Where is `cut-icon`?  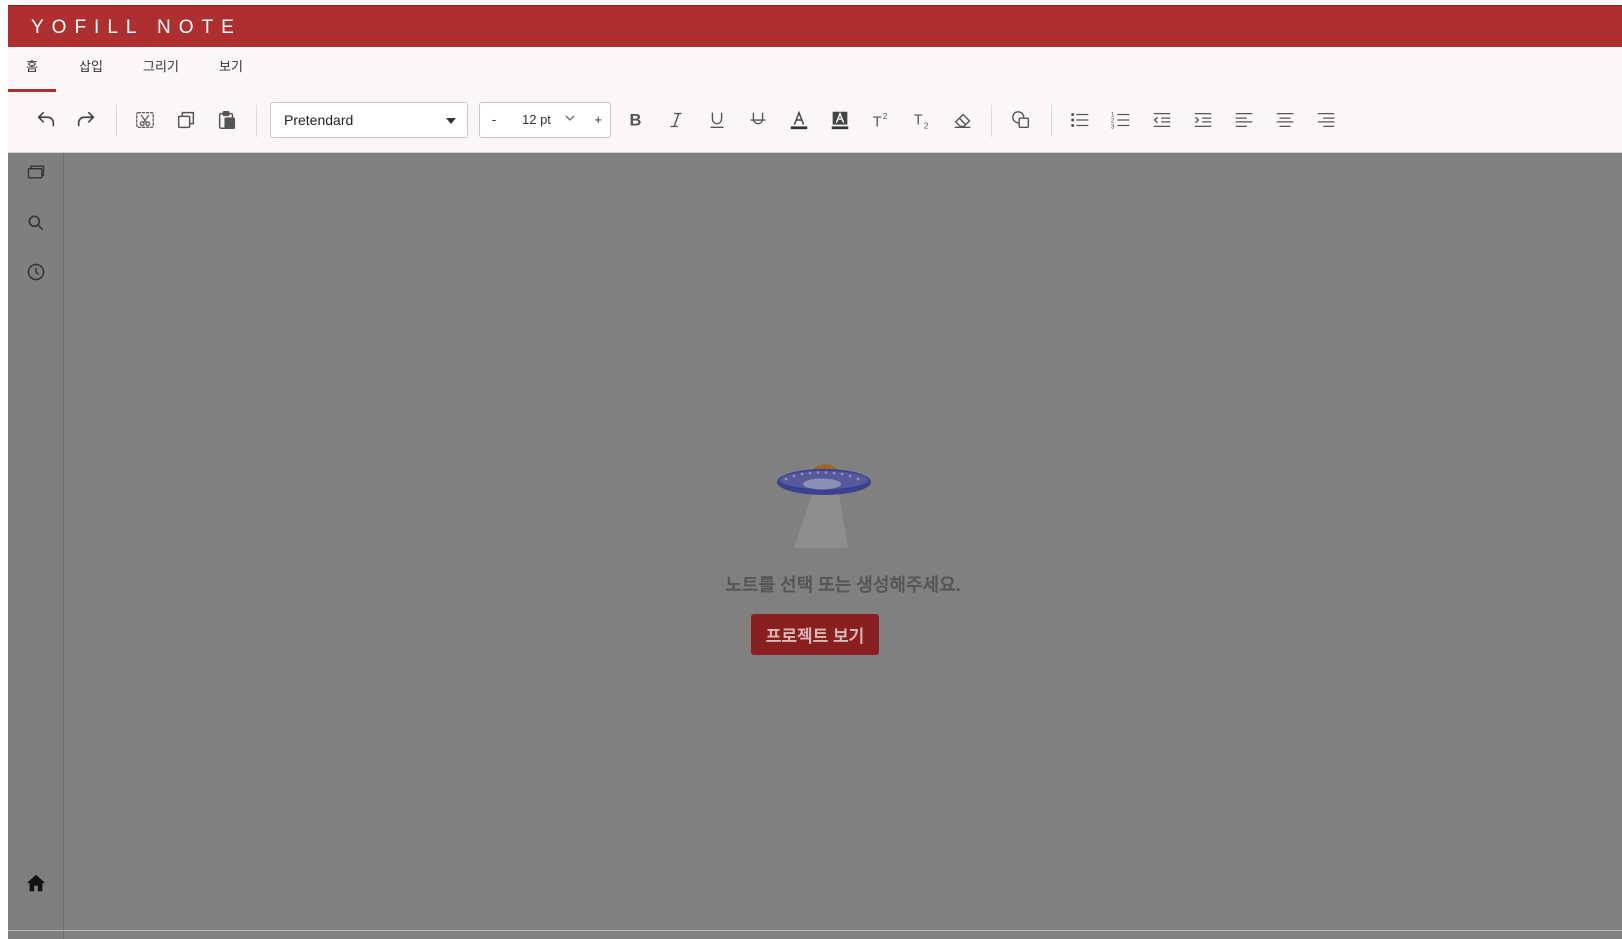
cut-icon is located at coordinates (145, 120).